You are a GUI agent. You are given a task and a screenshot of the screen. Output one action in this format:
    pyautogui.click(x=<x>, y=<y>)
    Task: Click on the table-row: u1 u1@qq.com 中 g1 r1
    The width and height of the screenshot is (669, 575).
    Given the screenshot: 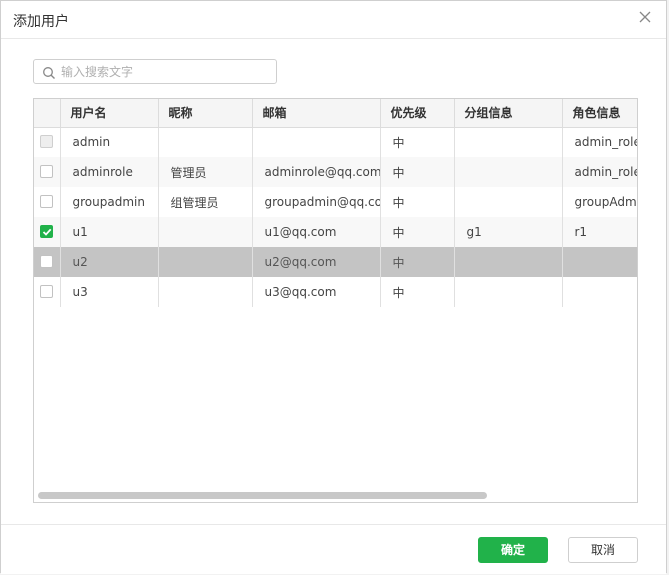 What is the action you would take?
    pyautogui.click(x=335, y=232)
    